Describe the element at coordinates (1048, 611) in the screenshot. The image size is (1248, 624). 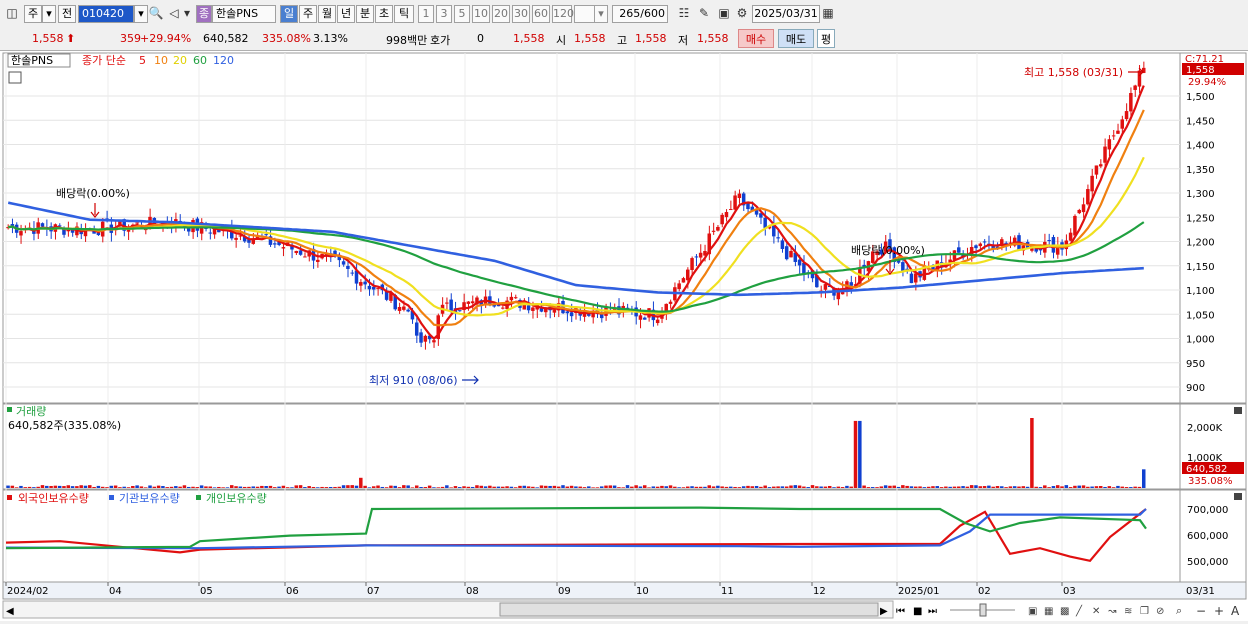
I see `layout-tool-icon: ▦` at that location.